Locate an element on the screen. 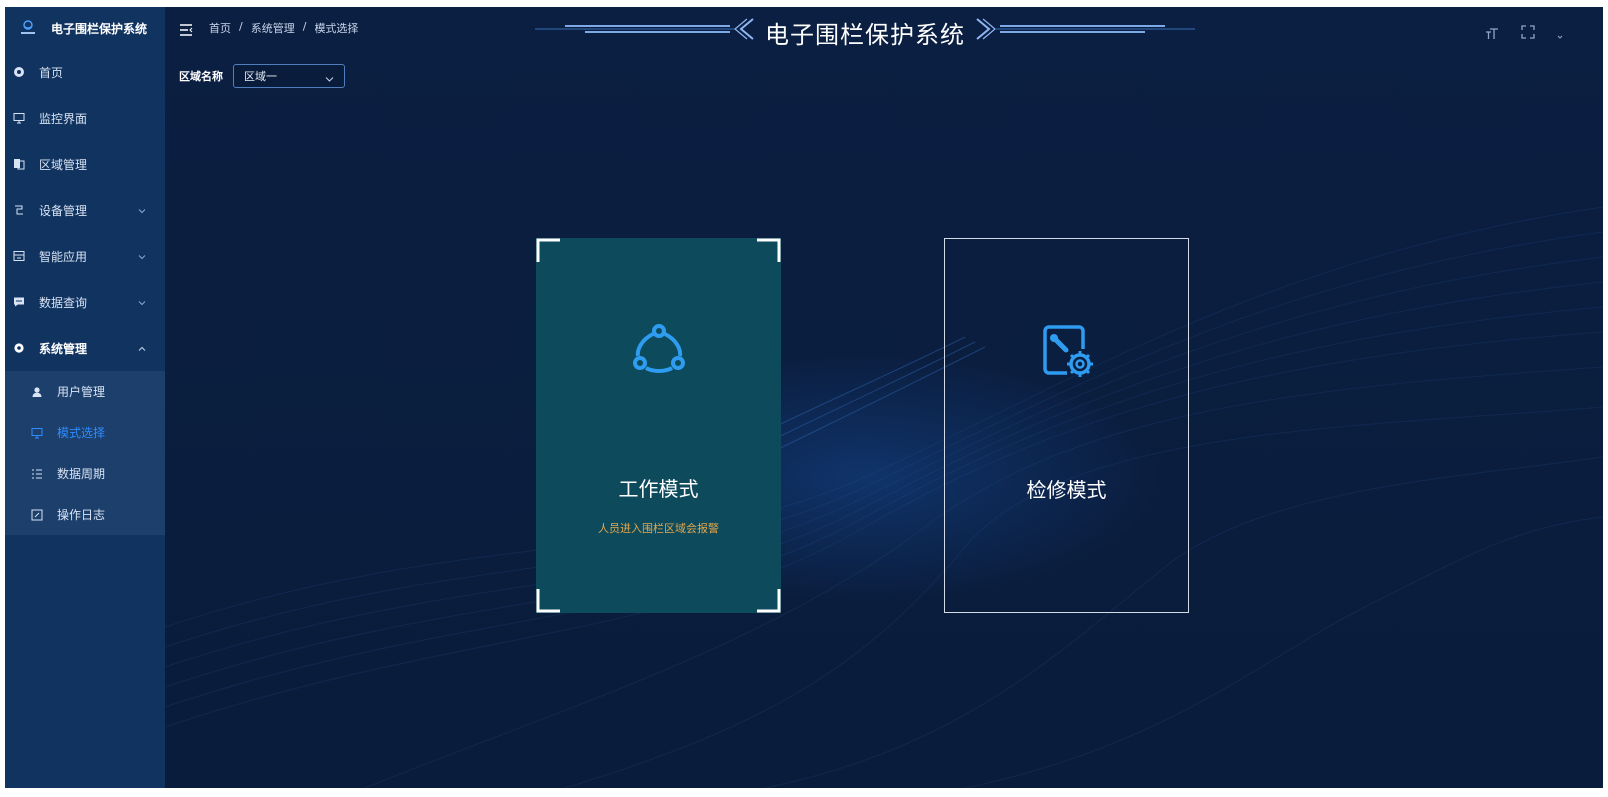 Image resolution: width=1608 pixels, height=797 pixels. chevron-up-icon is located at coordinates (142, 348).